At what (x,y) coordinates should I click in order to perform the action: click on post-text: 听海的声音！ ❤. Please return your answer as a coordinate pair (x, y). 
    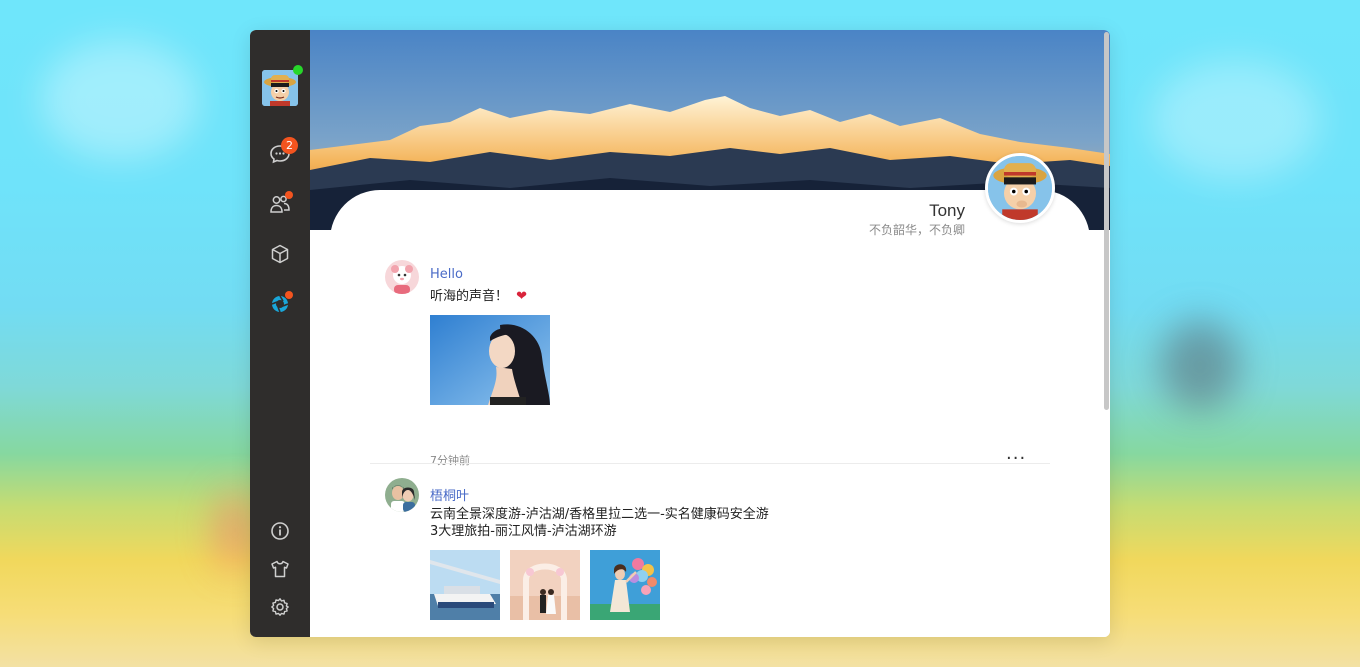
    Looking at the image, I should click on (478, 296).